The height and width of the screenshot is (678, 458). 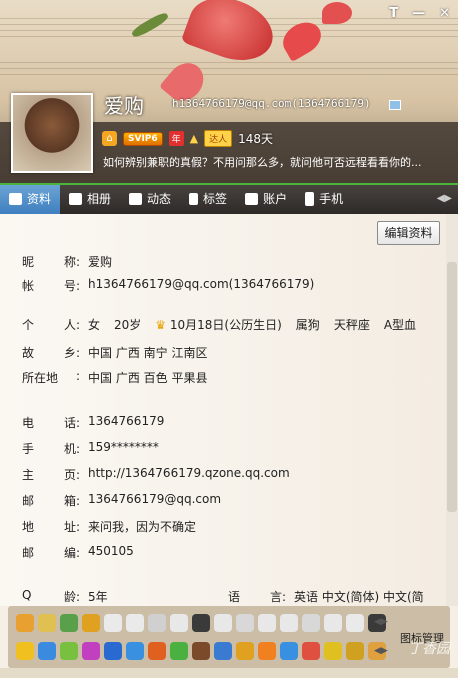 What do you see at coordinates (25, 651) in the screenshot?
I see `star-icon` at bounding box center [25, 651].